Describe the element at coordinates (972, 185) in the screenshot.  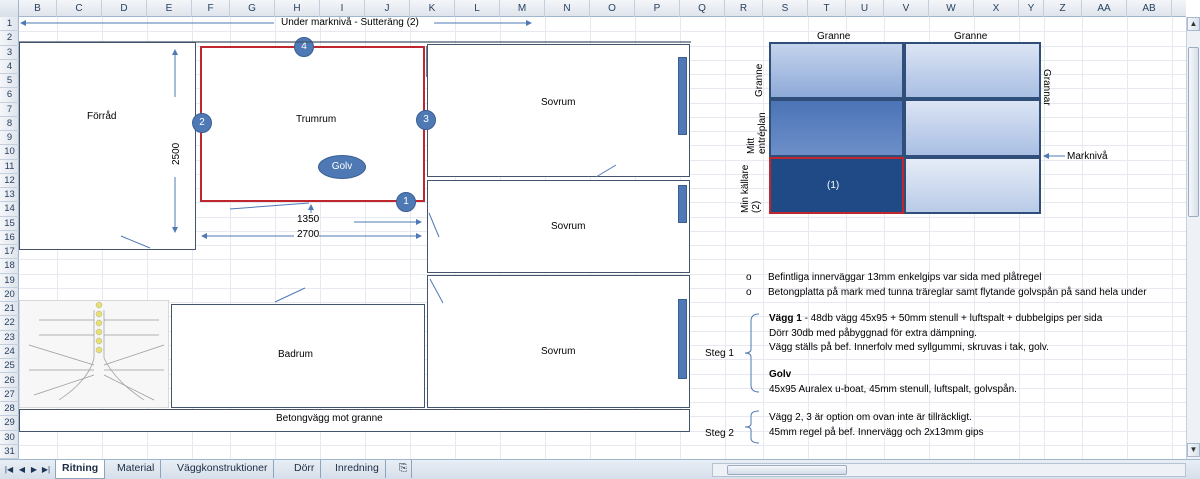
I see `diagram-cell-kallare-right` at that location.